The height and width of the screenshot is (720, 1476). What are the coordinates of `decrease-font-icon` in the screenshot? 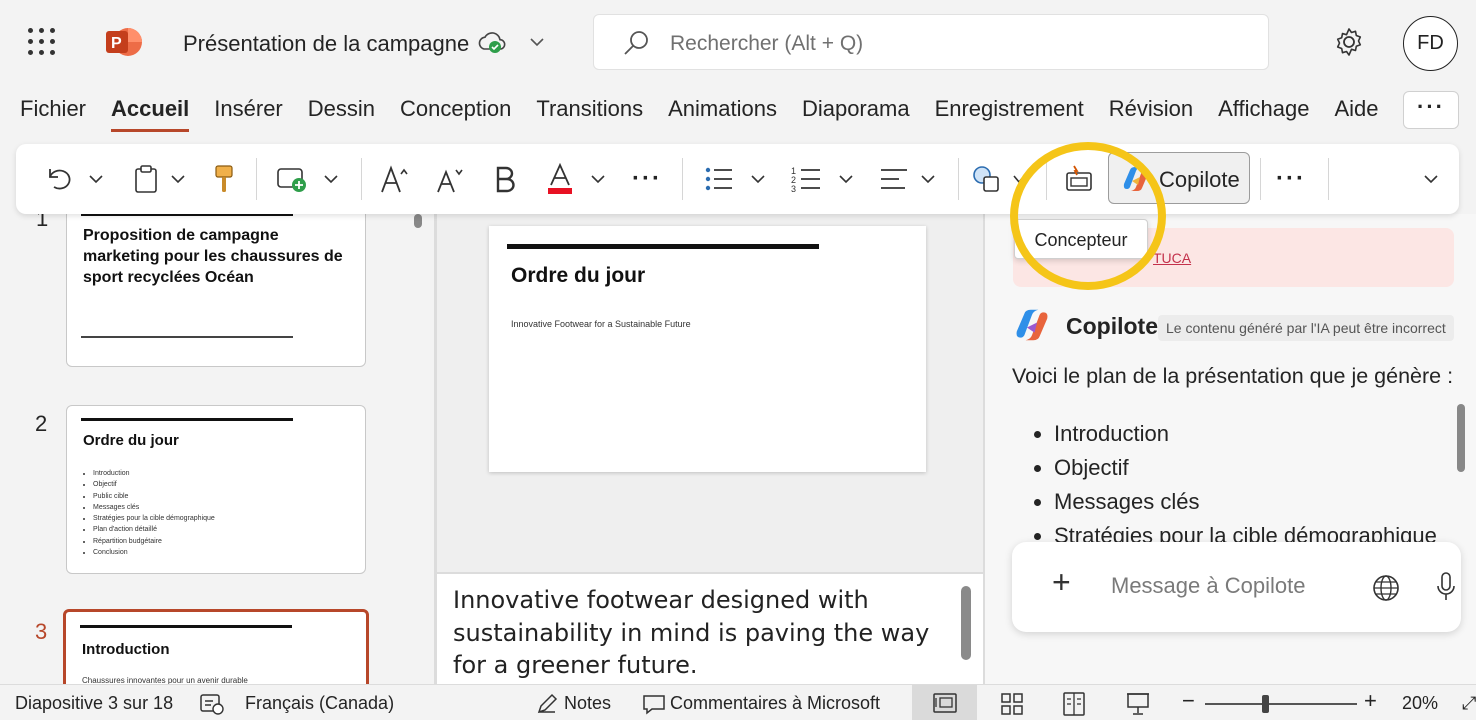 It's located at (450, 181).